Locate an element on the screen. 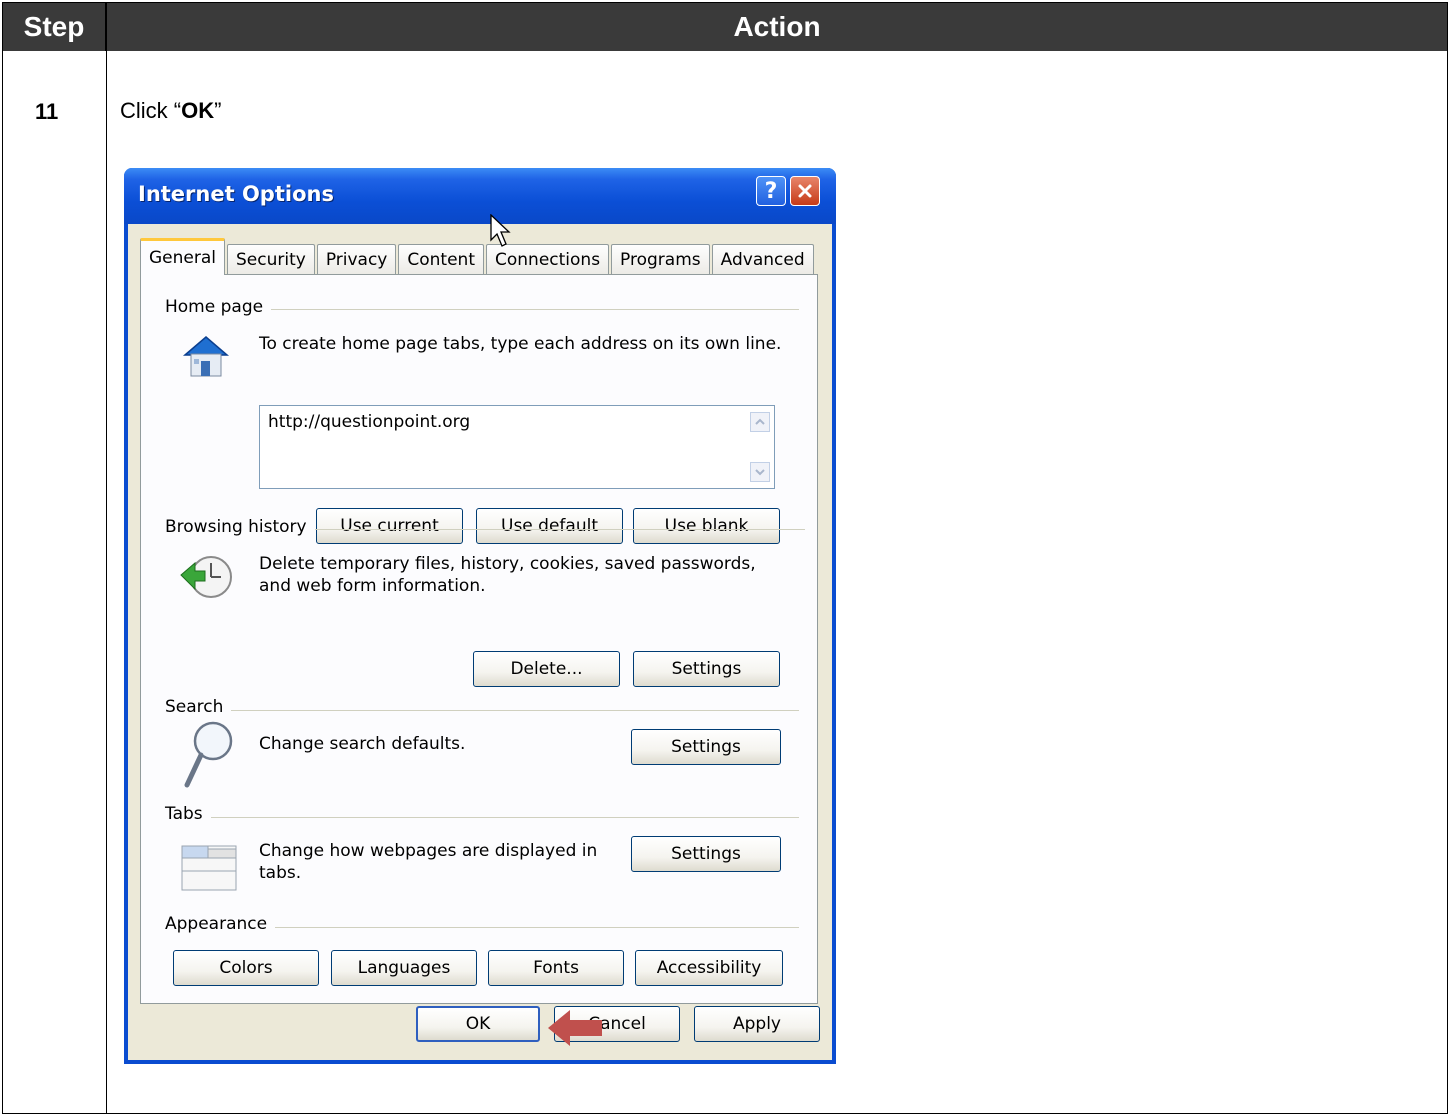  home-icon is located at coordinates (206, 358).